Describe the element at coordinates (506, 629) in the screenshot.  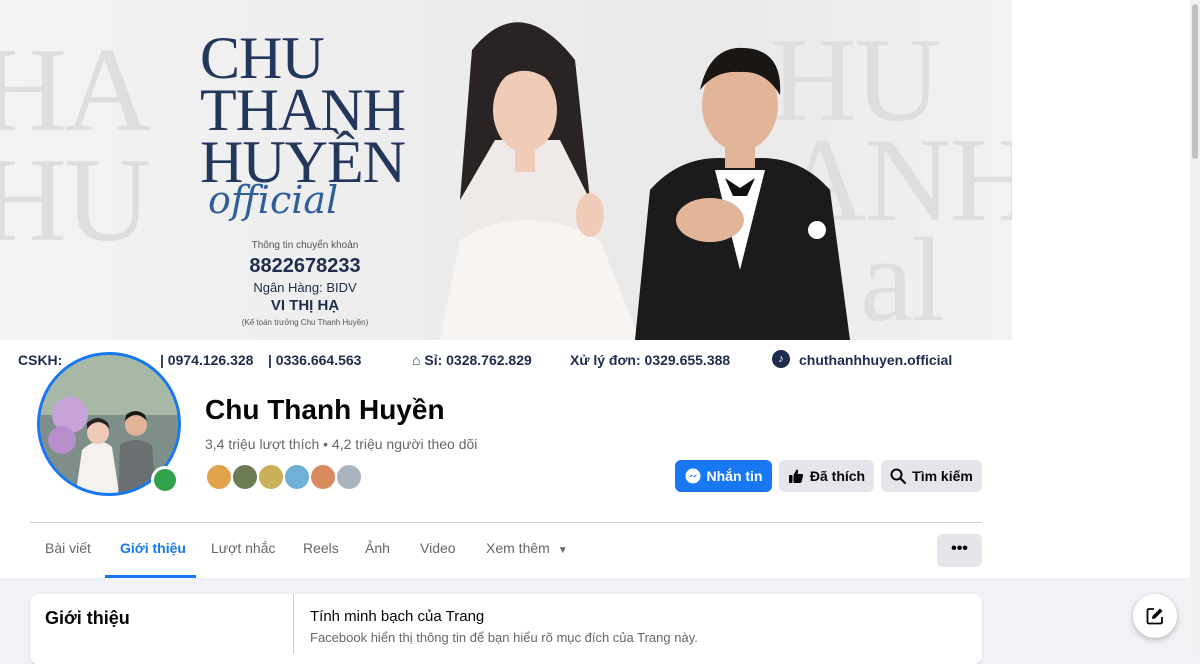
I see `intro-card` at that location.